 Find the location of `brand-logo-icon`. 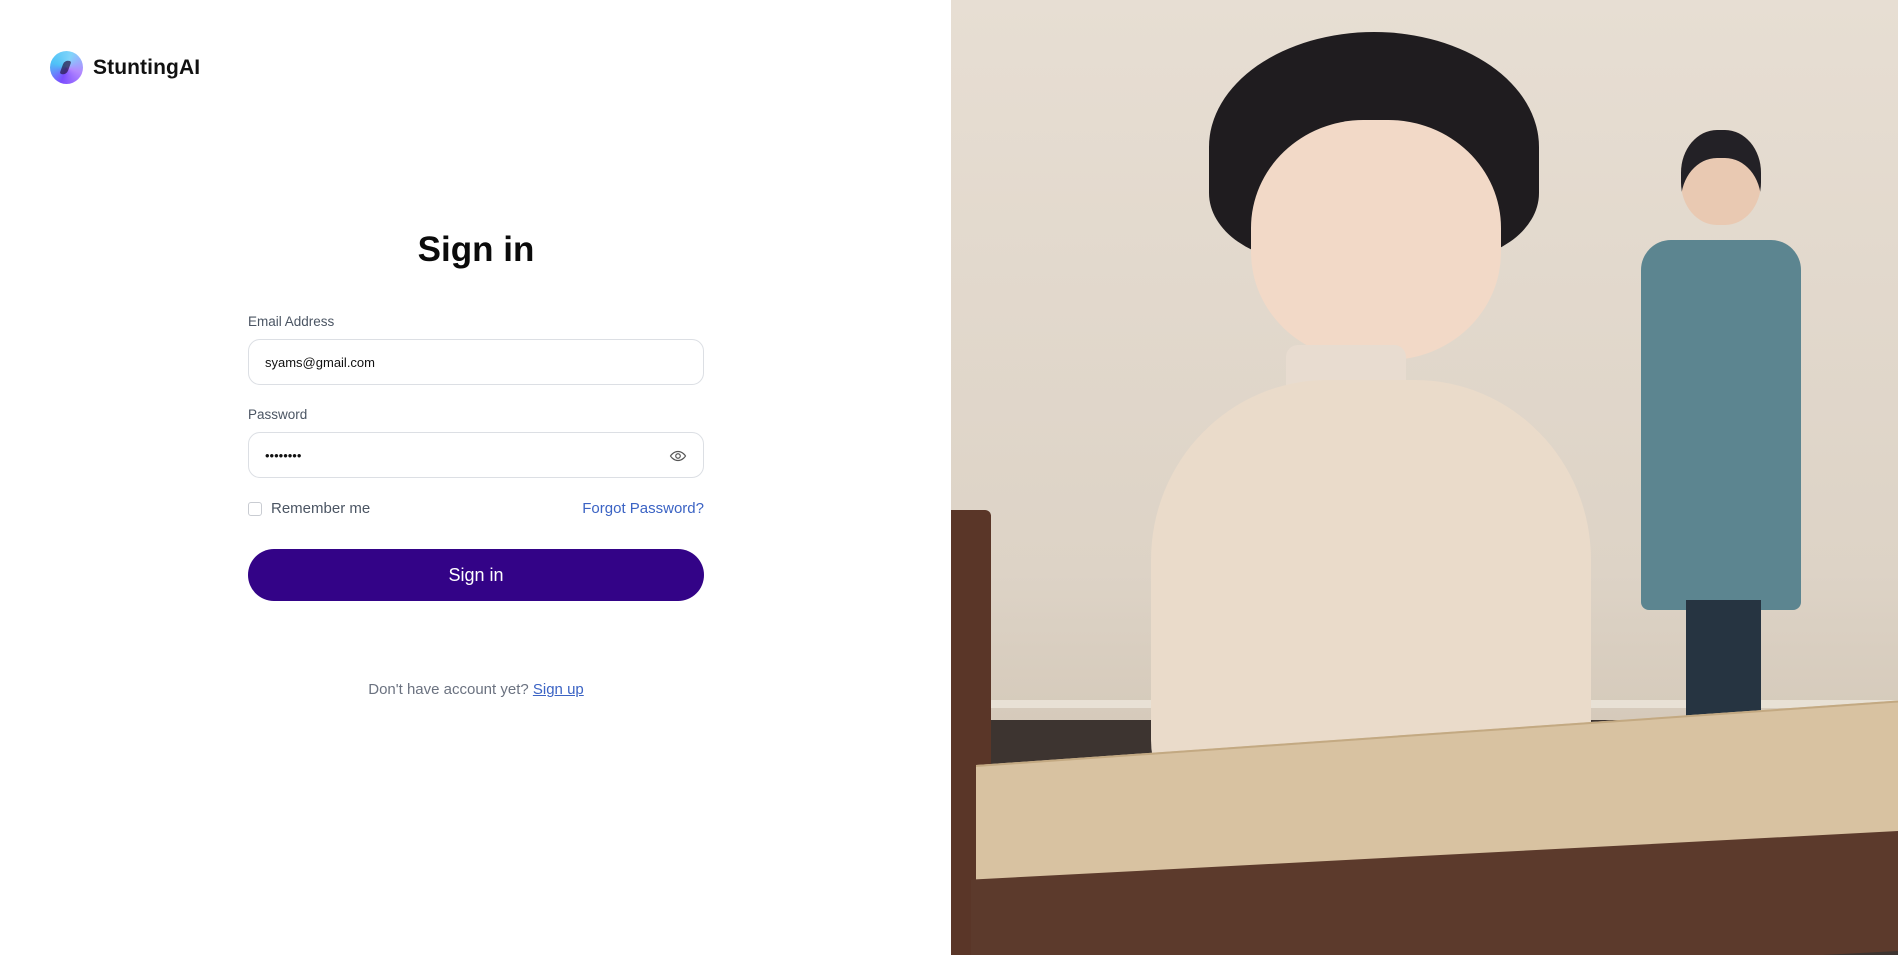

brand-logo-icon is located at coordinates (66, 67).